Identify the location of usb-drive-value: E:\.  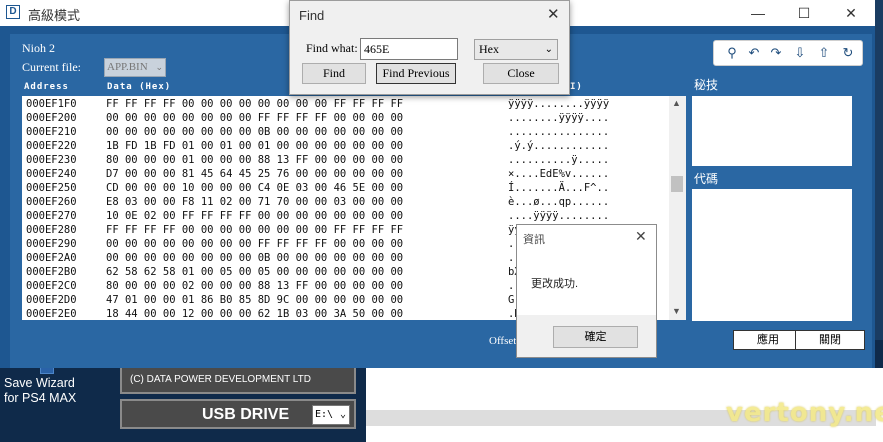
(324, 414).